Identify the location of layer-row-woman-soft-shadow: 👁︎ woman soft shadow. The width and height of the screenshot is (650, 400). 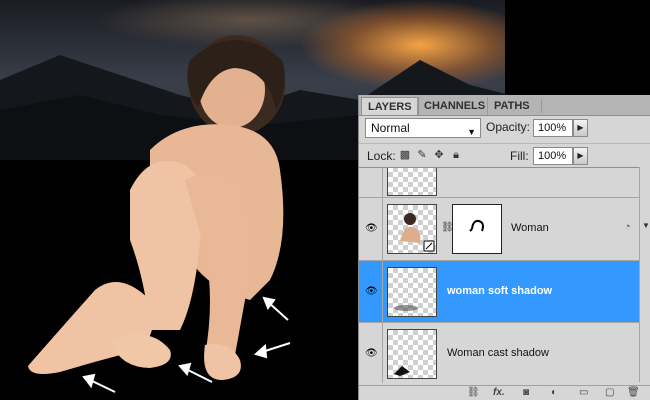
(499, 292).